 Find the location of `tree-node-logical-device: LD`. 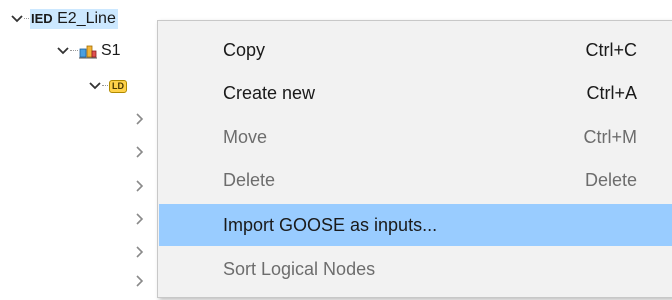

tree-node-logical-device: LD is located at coordinates (107, 86).